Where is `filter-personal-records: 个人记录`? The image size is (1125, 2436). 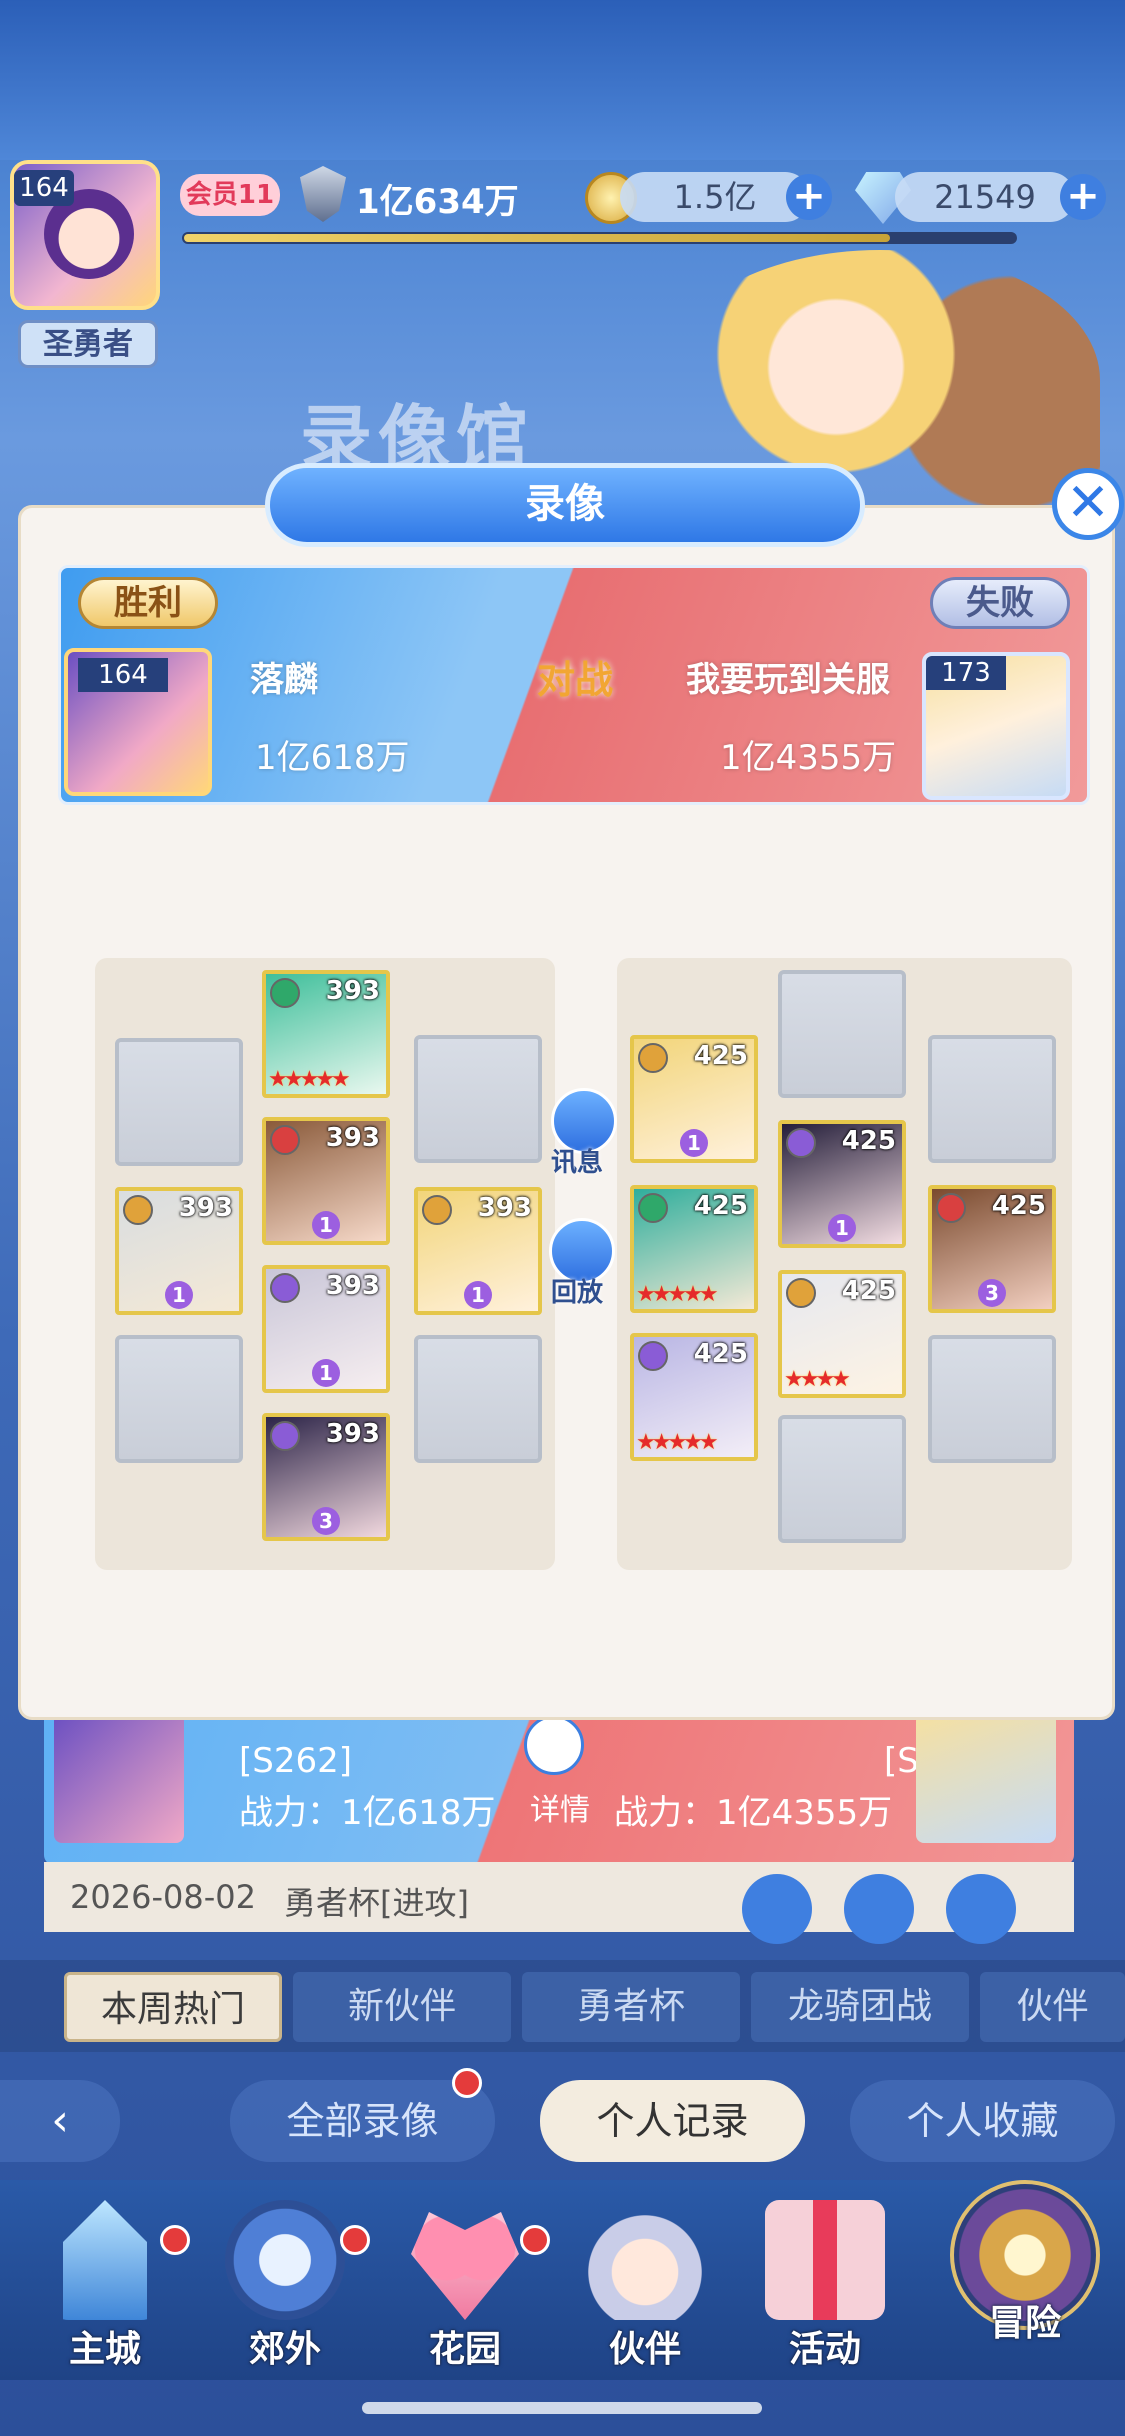 filter-personal-records: 个人记录 is located at coordinates (672, 2121).